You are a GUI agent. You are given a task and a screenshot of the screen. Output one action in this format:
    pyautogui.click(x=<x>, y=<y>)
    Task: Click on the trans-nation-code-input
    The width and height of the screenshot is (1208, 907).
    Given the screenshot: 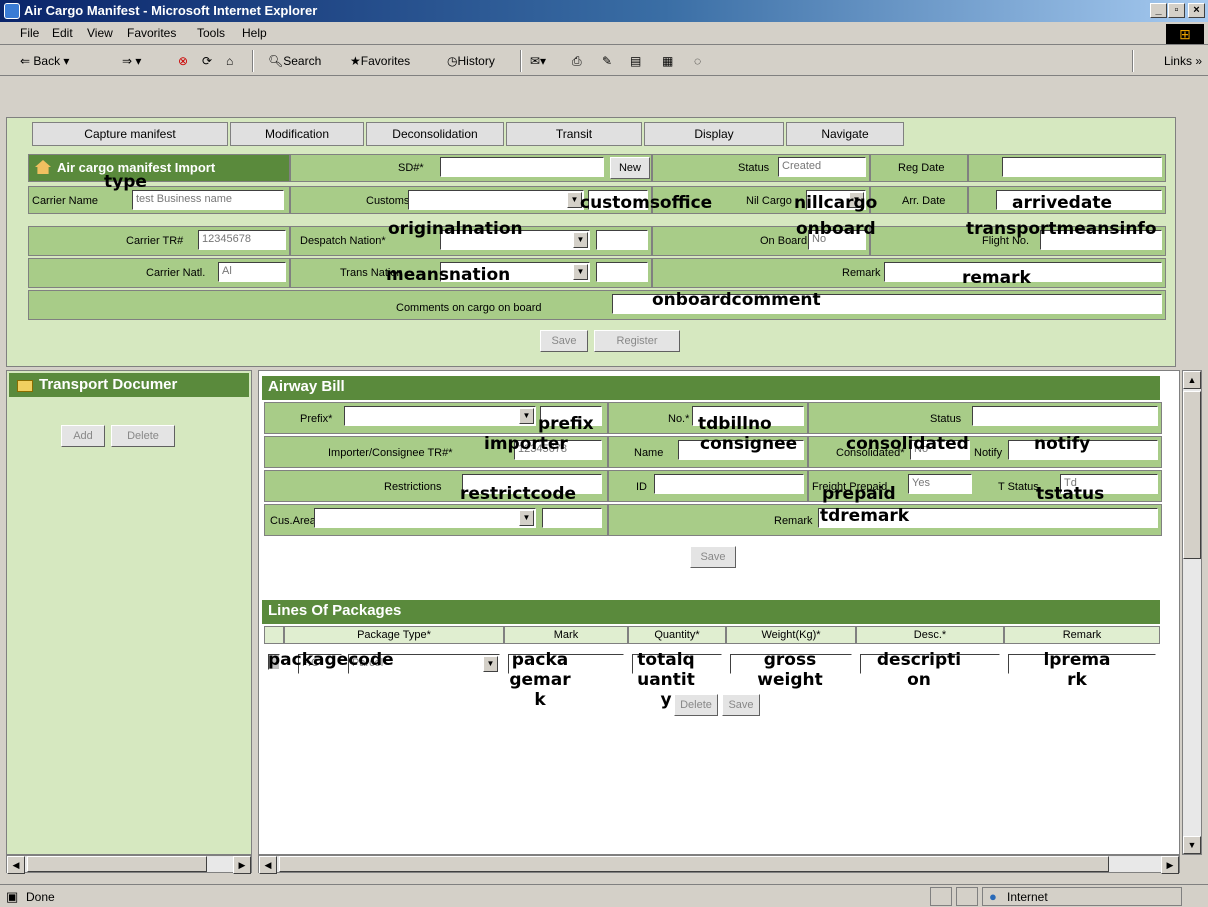 What is the action you would take?
    pyautogui.click(x=622, y=272)
    